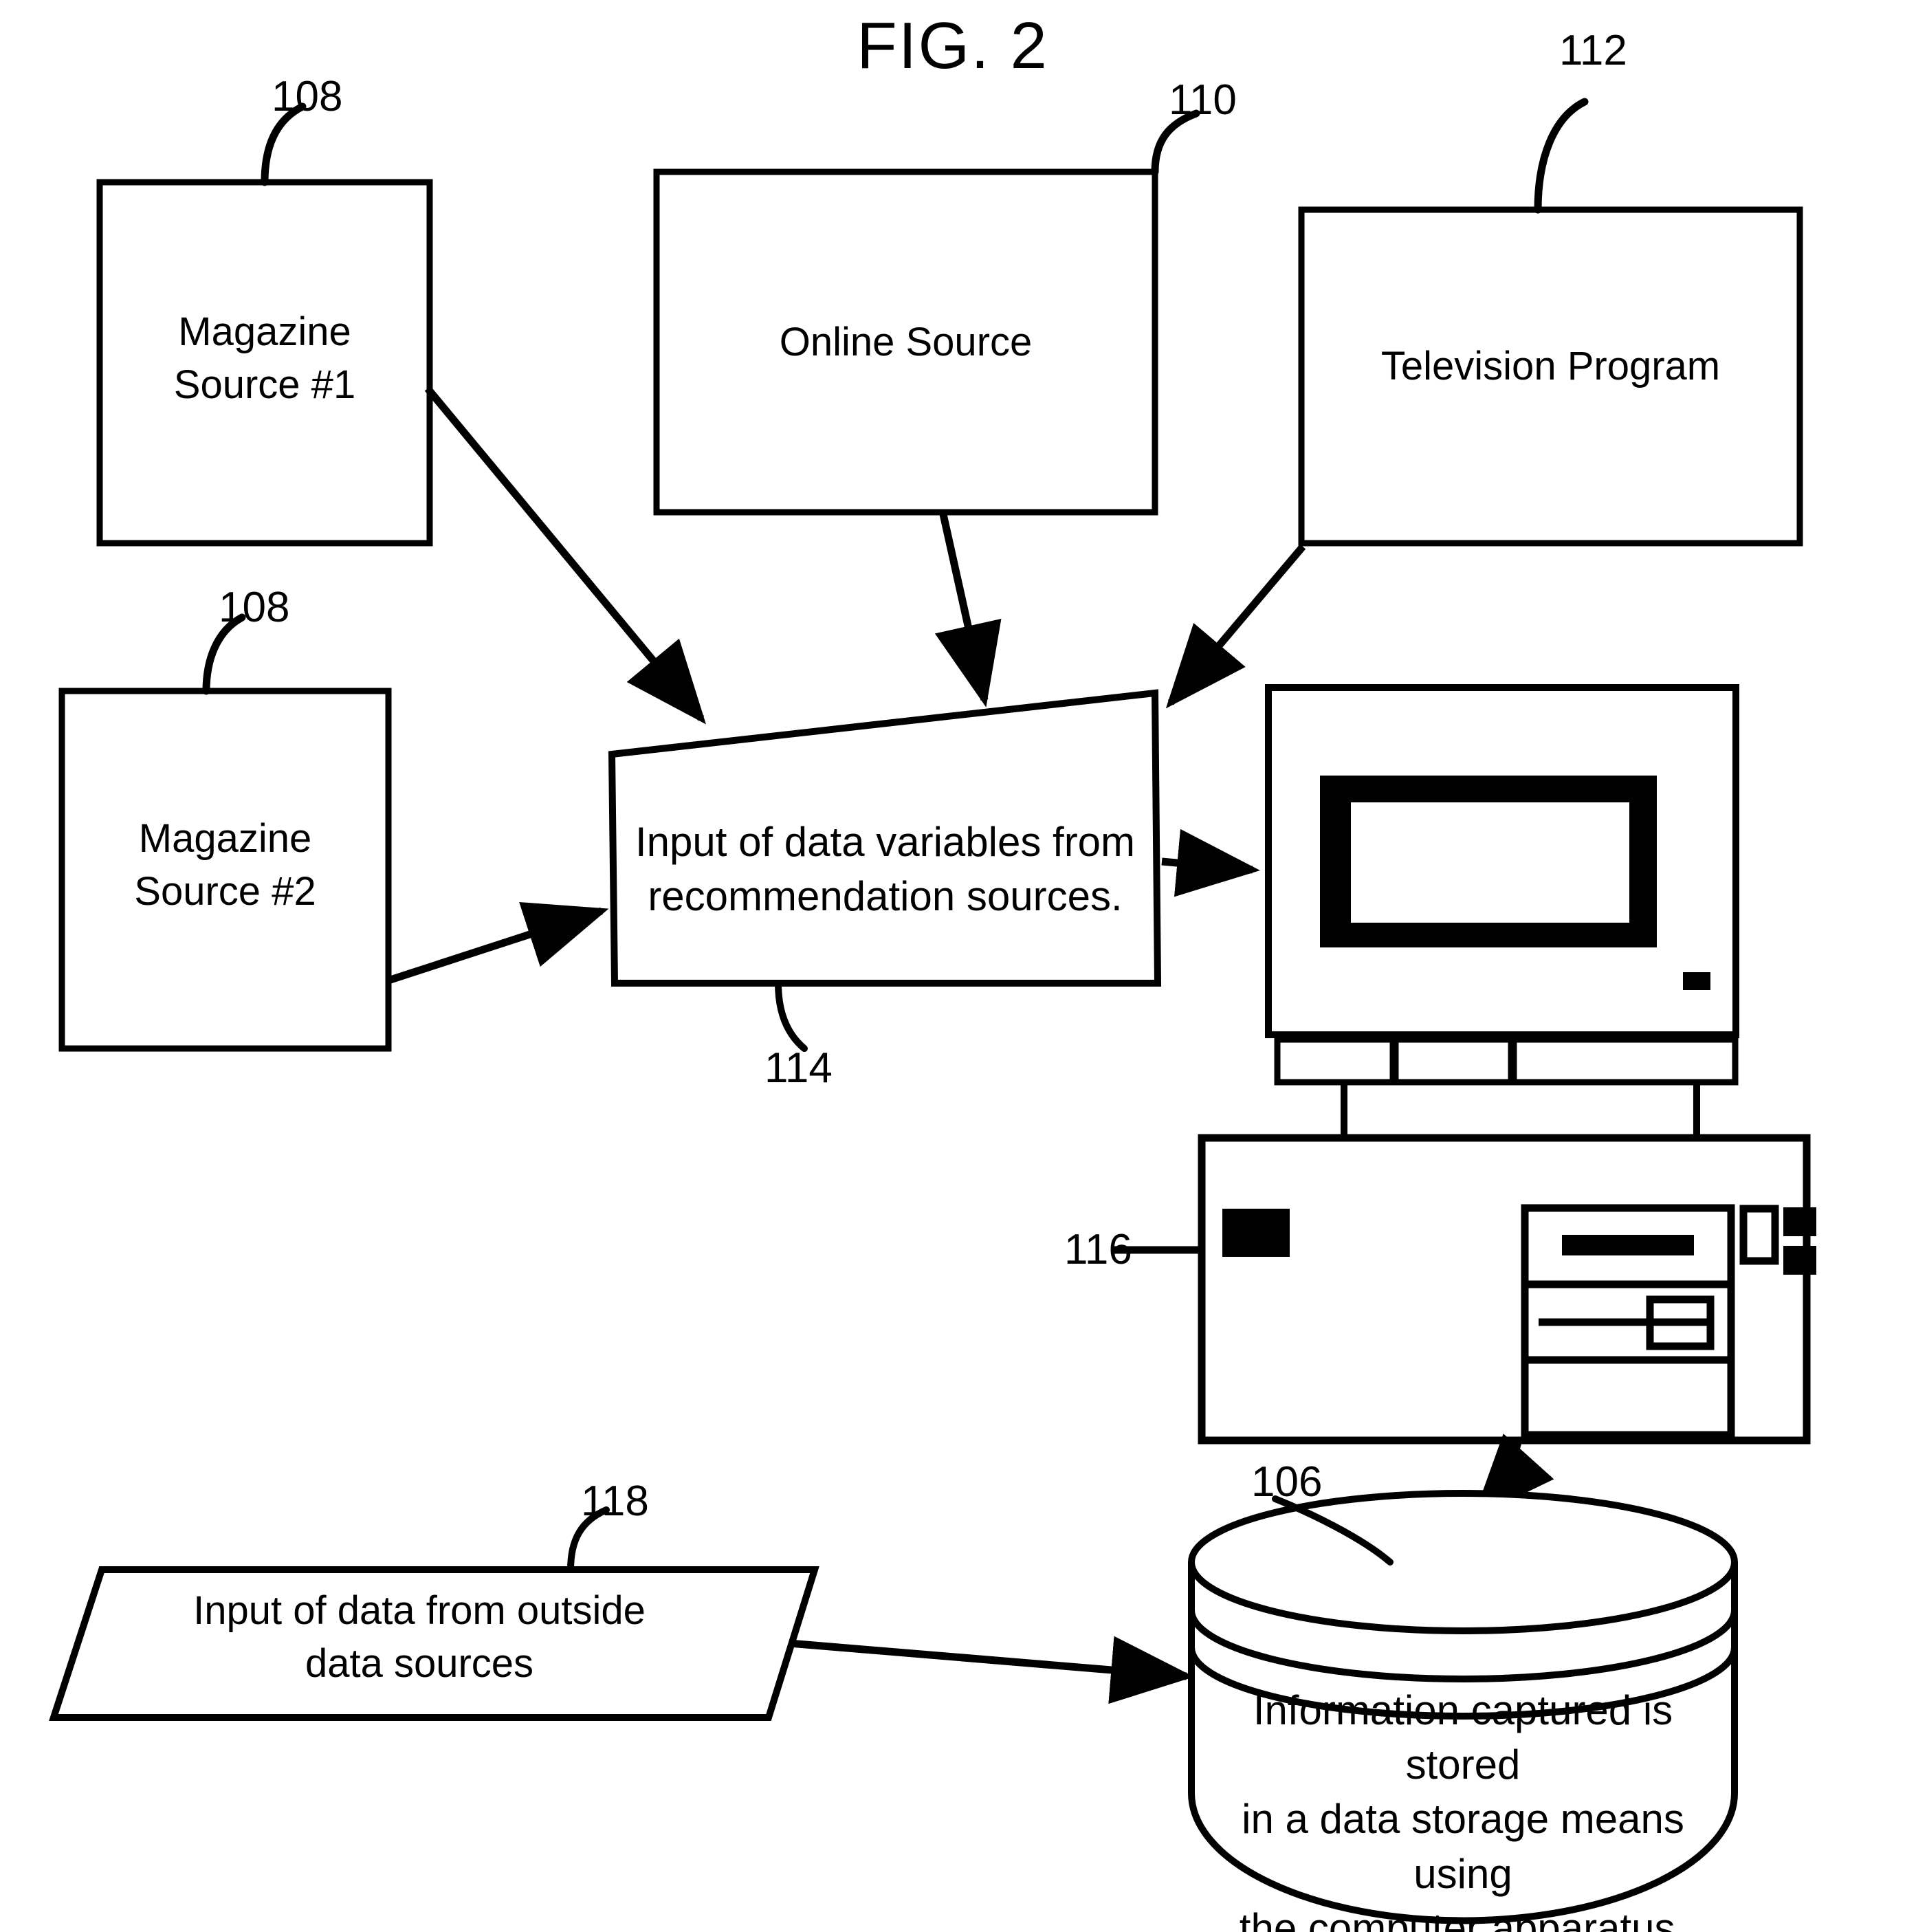  Describe the element at coordinates (991, 1670) in the screenshot. I see `arrow-outside-data-to-storage` at that location.